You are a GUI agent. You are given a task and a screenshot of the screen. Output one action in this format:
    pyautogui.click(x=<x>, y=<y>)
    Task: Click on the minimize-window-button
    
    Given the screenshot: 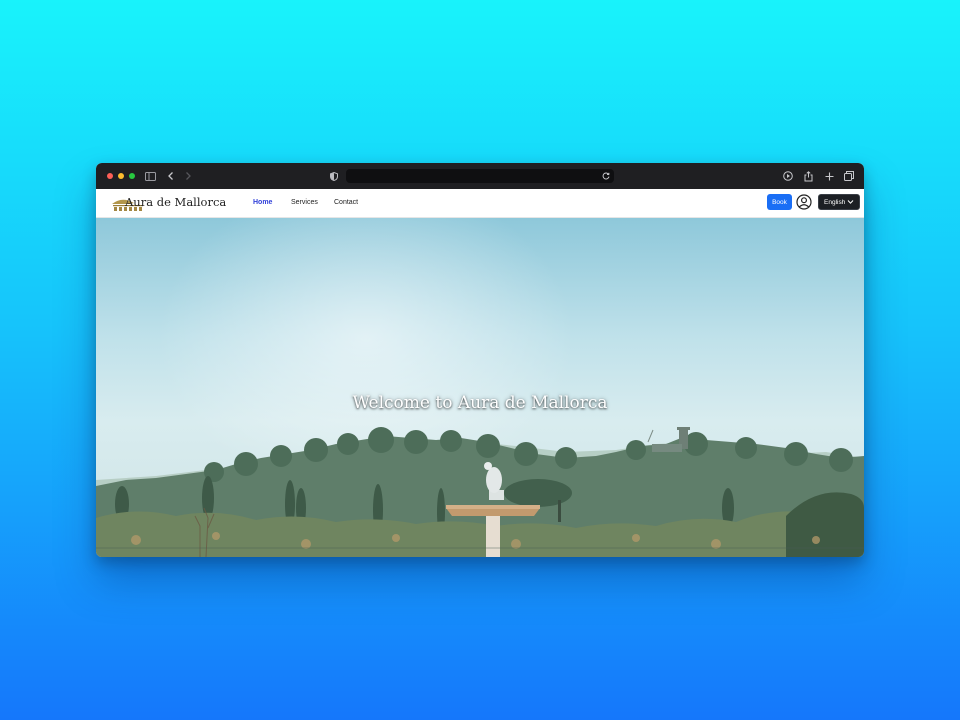 What is the action you would take?
    pyautogui.click(x=121, y=176)
    